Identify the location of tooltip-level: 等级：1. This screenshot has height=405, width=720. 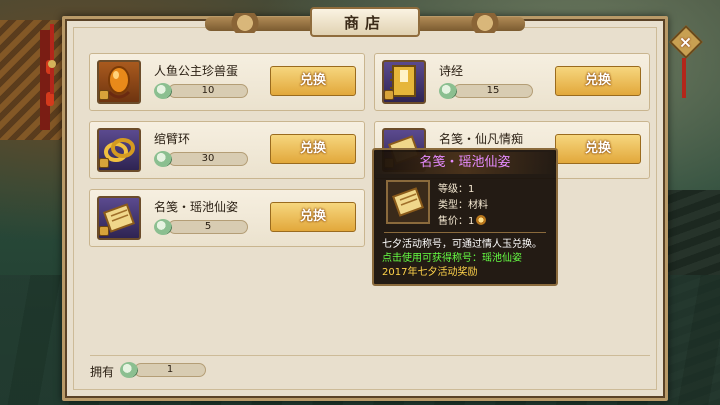
(456, 189).